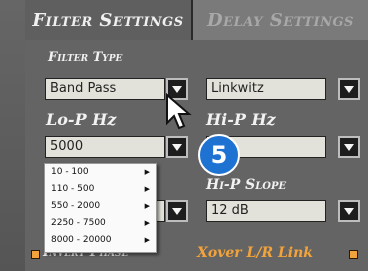 The height and width of the screenshot is (271, 368). I want to click on filter-type-label: Filter Type, so click(85, 57).